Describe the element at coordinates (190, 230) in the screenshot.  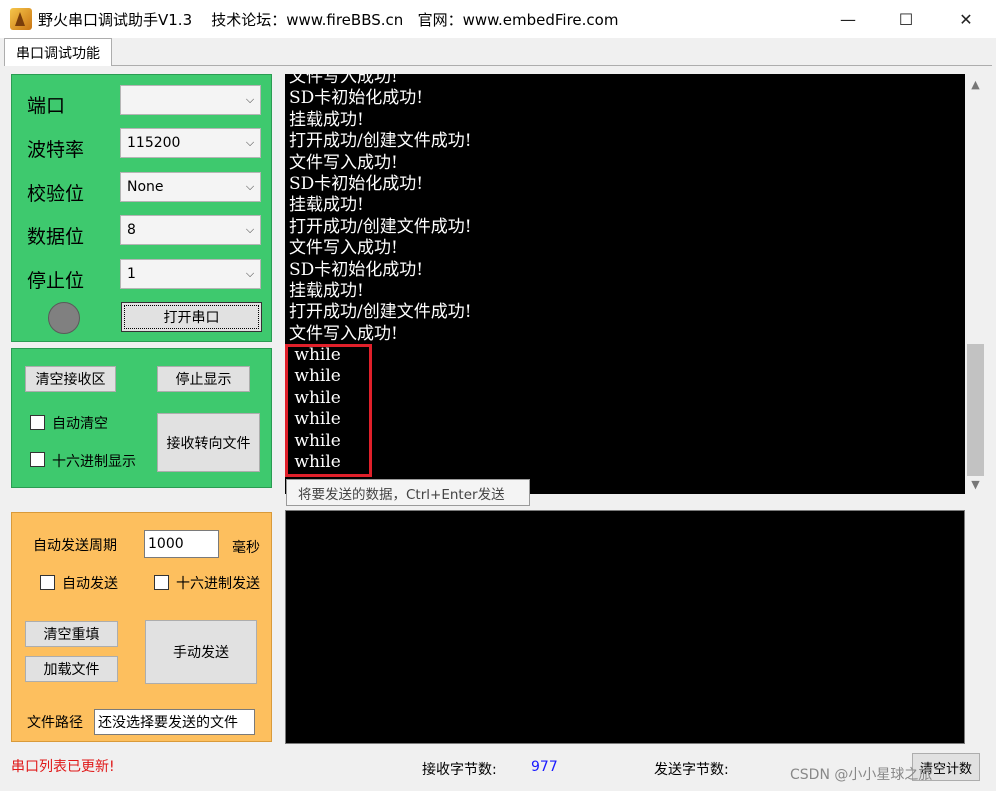
I see `databits-select: 8 ⌵` at that location.